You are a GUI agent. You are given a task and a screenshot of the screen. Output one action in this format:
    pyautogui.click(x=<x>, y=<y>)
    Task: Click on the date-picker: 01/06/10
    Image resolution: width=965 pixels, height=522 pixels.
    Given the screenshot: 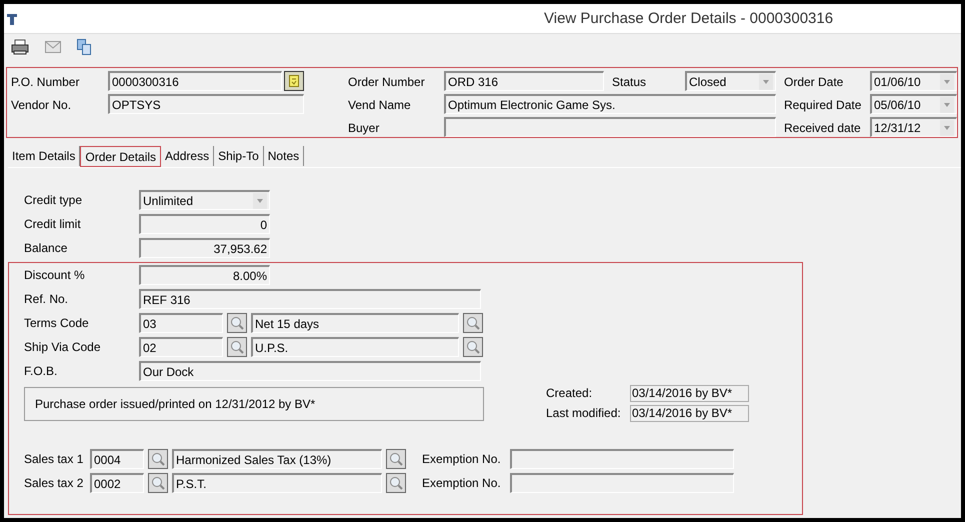 What is the action you would take?
    pyautogui.click(x=913, y=81)
    